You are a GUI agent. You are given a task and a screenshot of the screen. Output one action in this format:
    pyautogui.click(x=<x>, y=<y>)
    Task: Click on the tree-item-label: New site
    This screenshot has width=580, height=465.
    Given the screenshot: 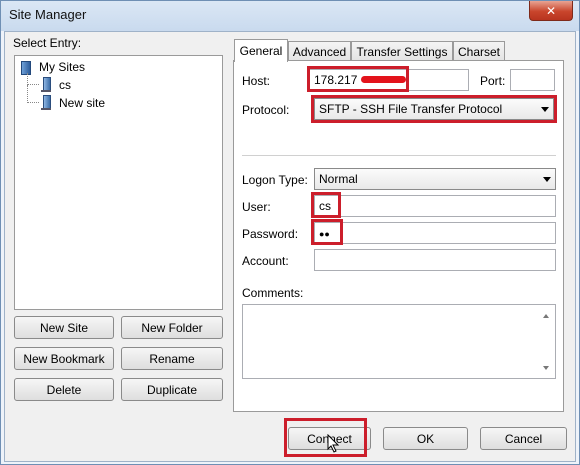 What is the action you would take?
    pyautogui.click(x=82, y=103)
    